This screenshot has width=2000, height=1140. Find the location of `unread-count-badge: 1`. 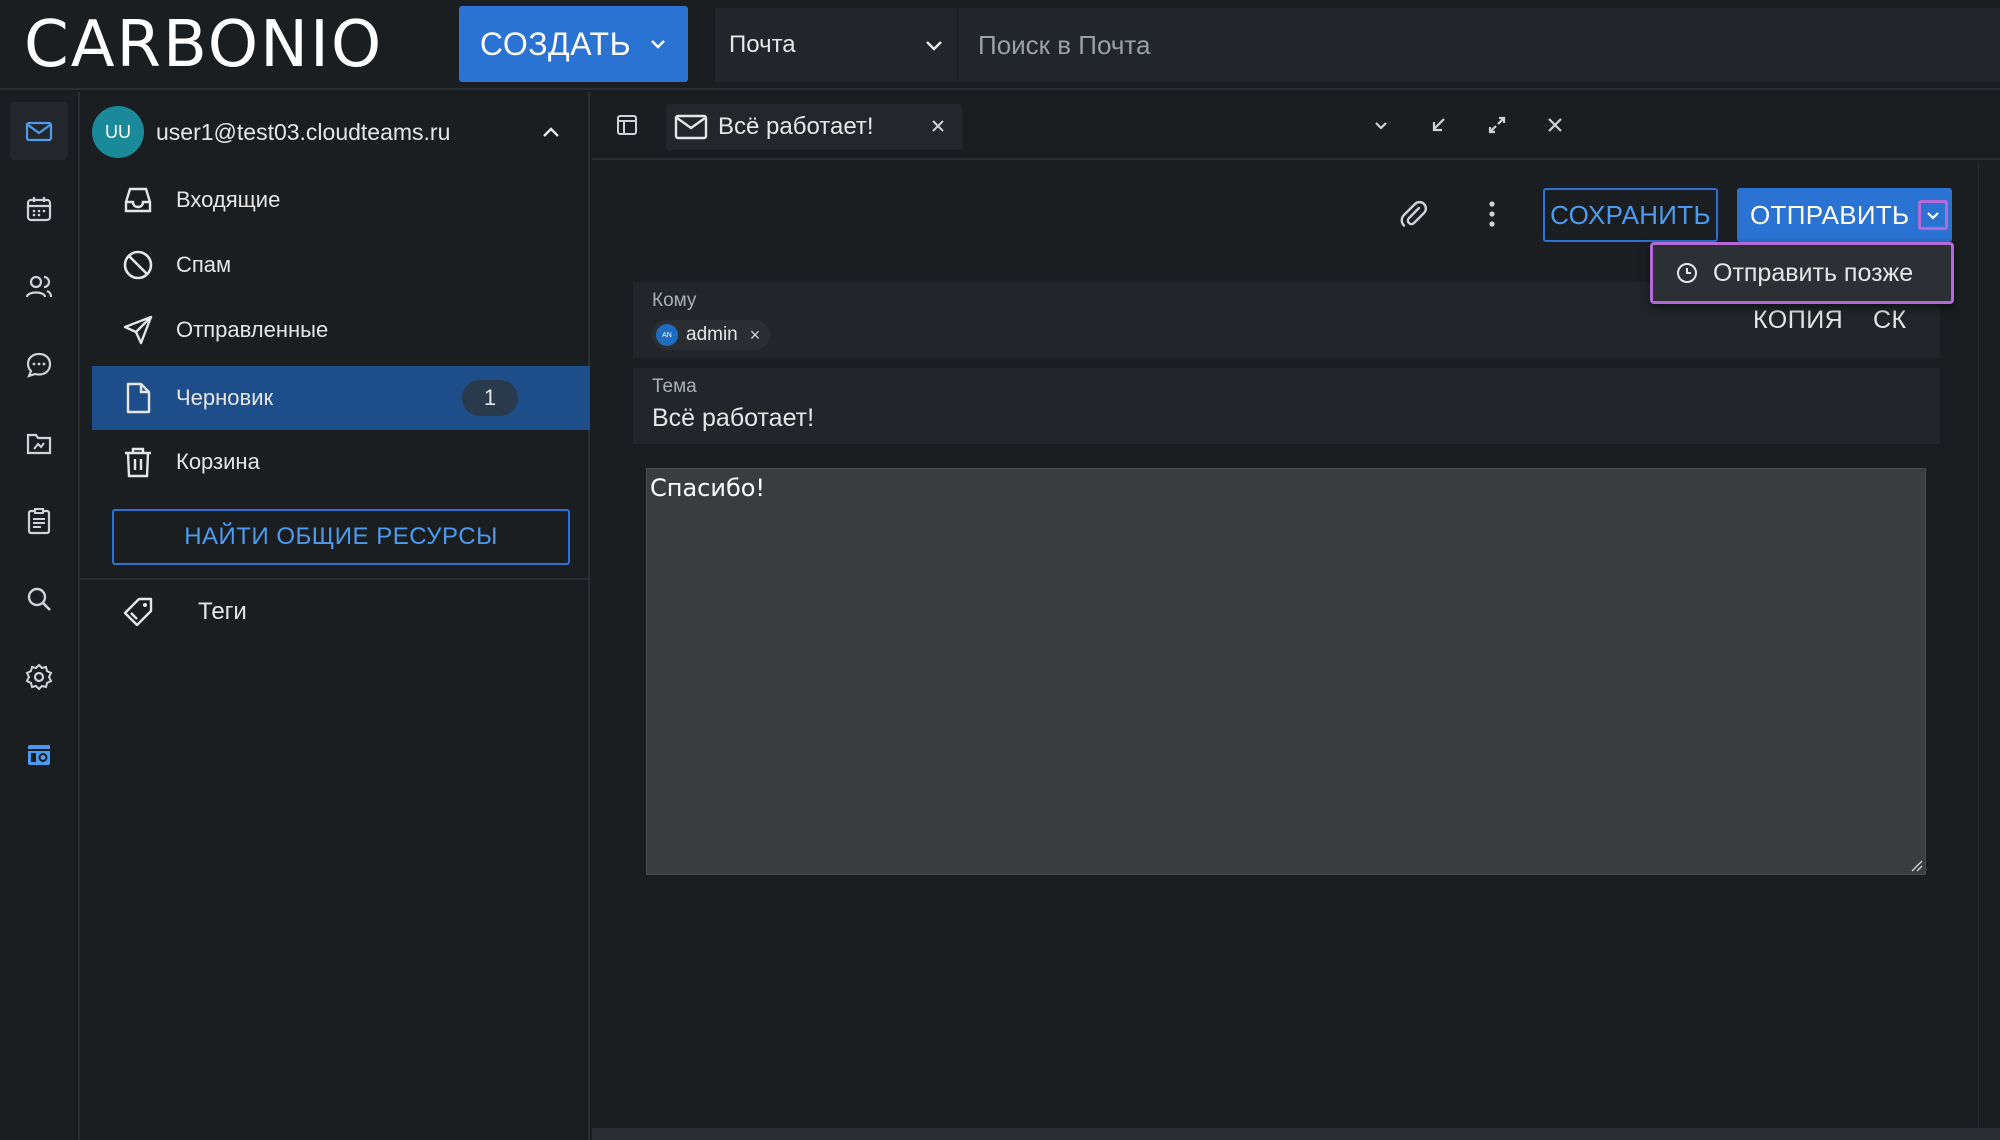

unread-count-badge: 1 is located at coordinates (490, 398).